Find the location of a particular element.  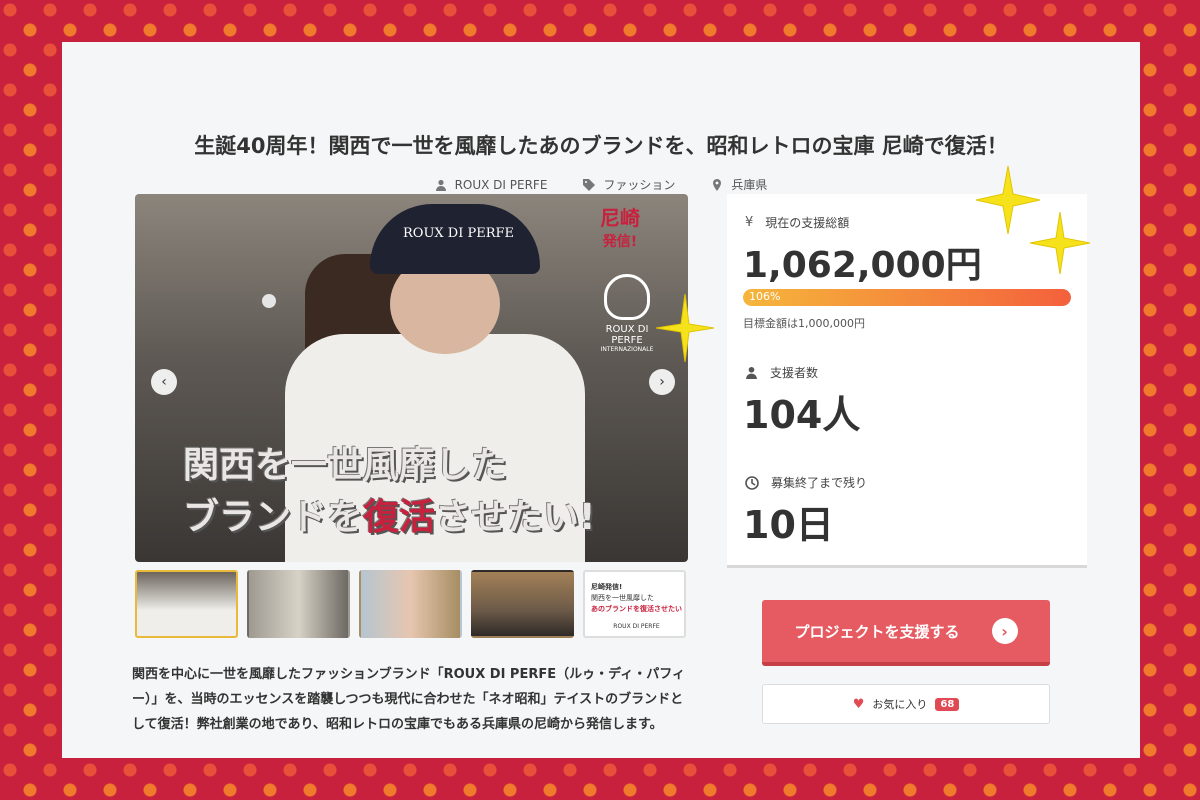

favorite-button: ♥ お気に入り 68 is located at coordinates (906, 704).